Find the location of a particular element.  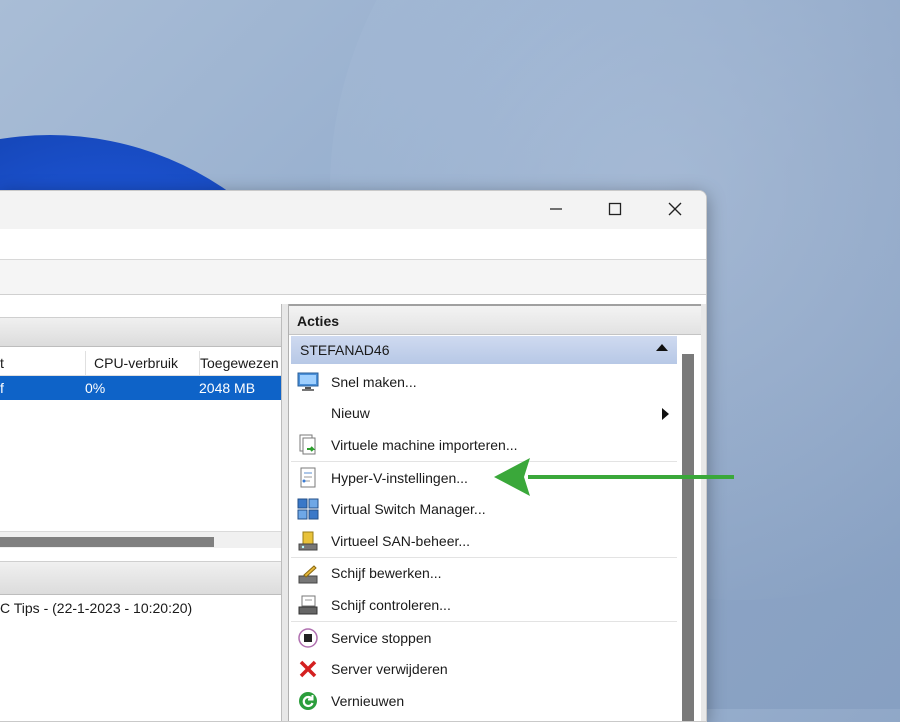

annotation-arrow-icon is located at coordinates (614, 477).